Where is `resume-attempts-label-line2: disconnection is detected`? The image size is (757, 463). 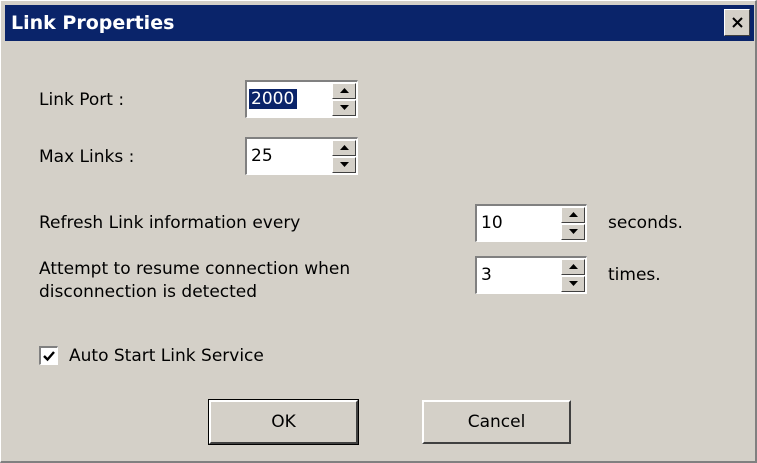
resume-attempts-label-line2: disconnection is detected is located at coordinates (148, 292).